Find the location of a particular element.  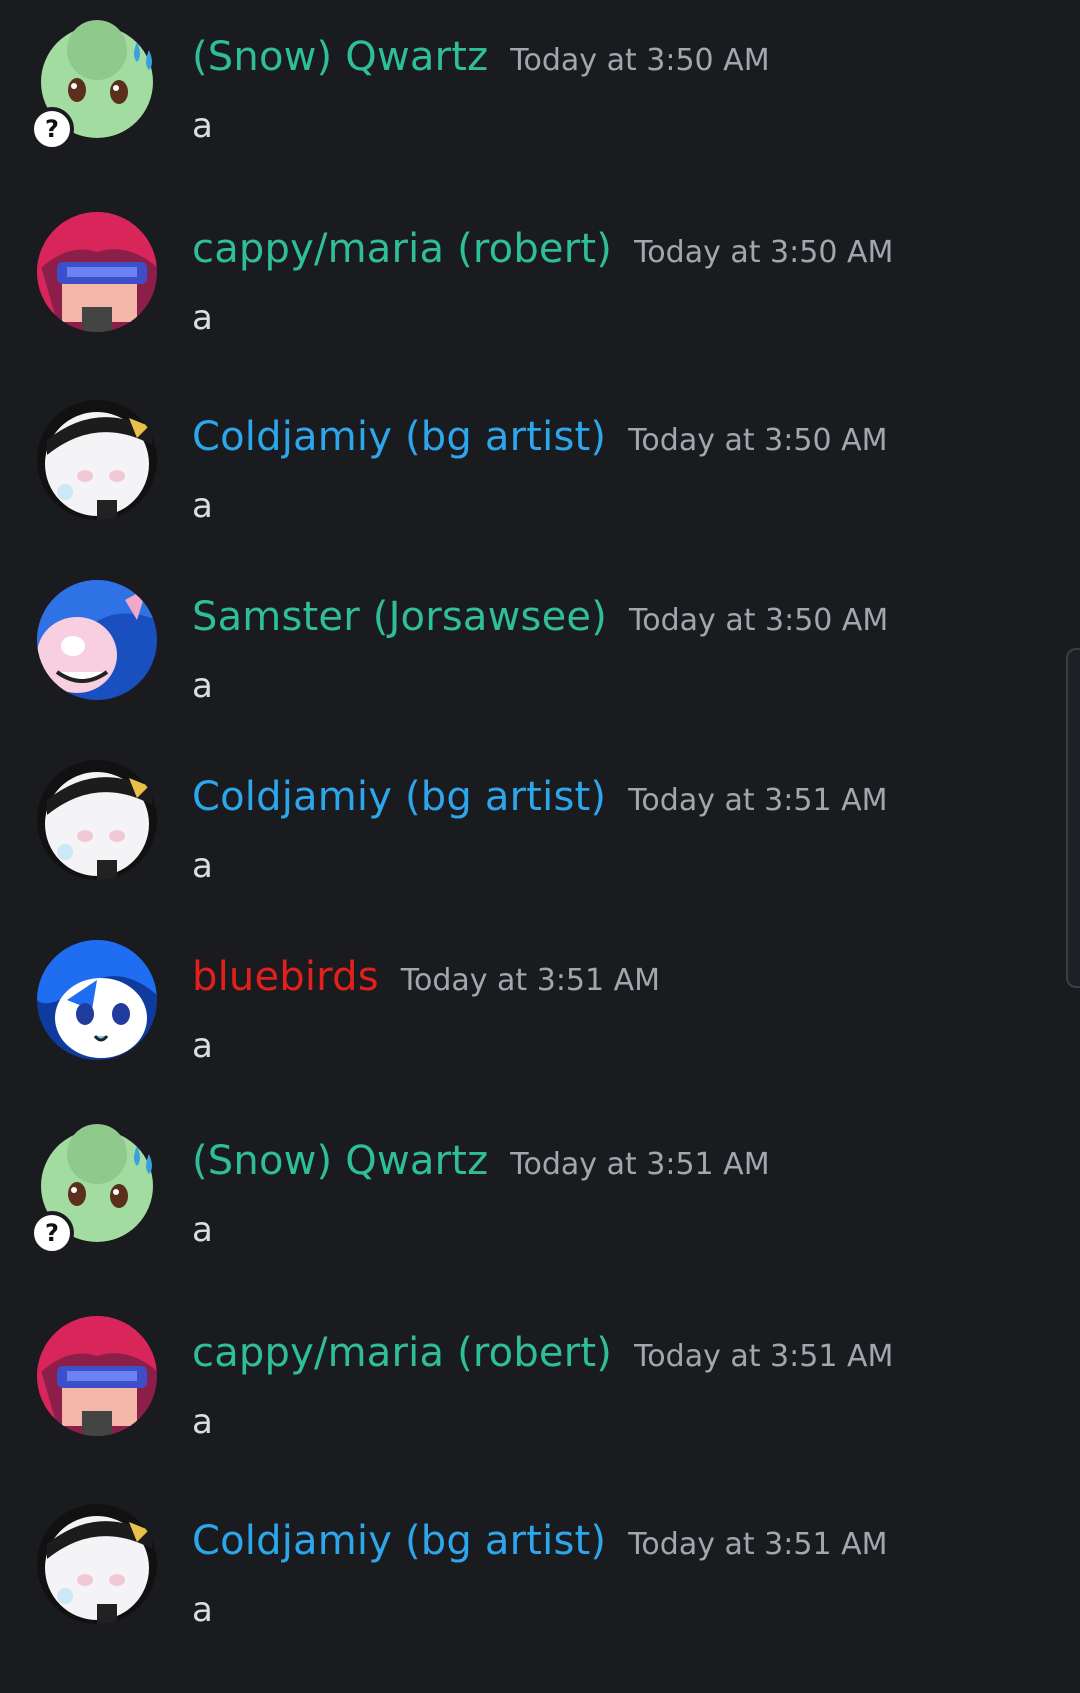

chat-message: Coldjamiy (bg artist) Today at 3:50 AM a is located at coordinates (530, 475).